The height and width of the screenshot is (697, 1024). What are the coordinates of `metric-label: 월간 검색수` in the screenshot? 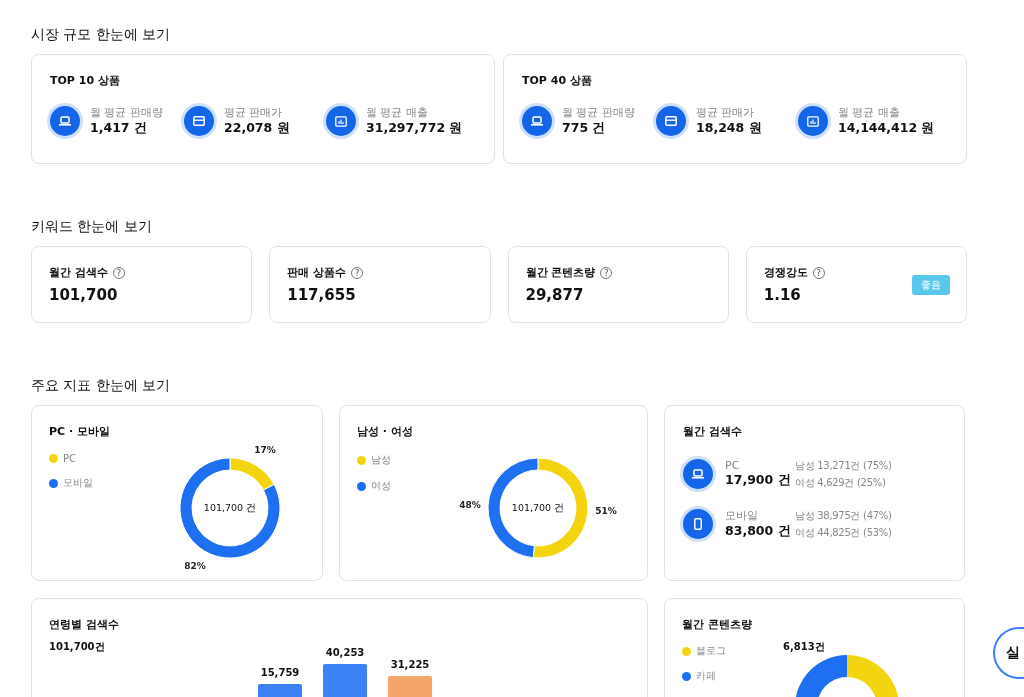 It's located at (78, 272).